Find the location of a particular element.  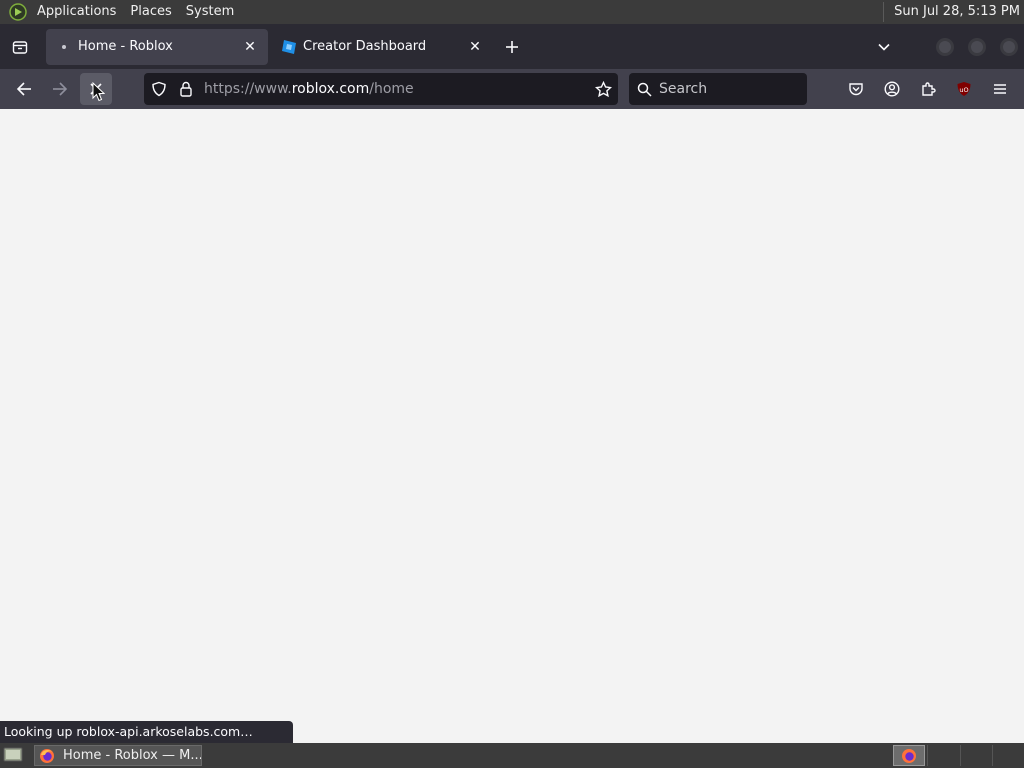

plus-icon is located at coordinates (512, 46).